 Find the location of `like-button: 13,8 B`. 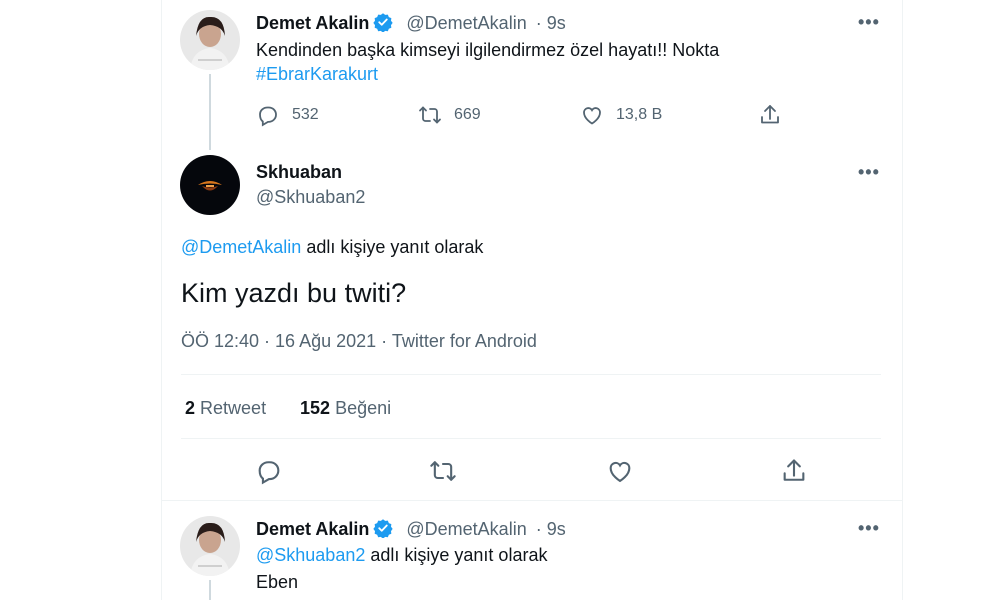

like-button: 13,8 B is located at coordinates (621, 115).